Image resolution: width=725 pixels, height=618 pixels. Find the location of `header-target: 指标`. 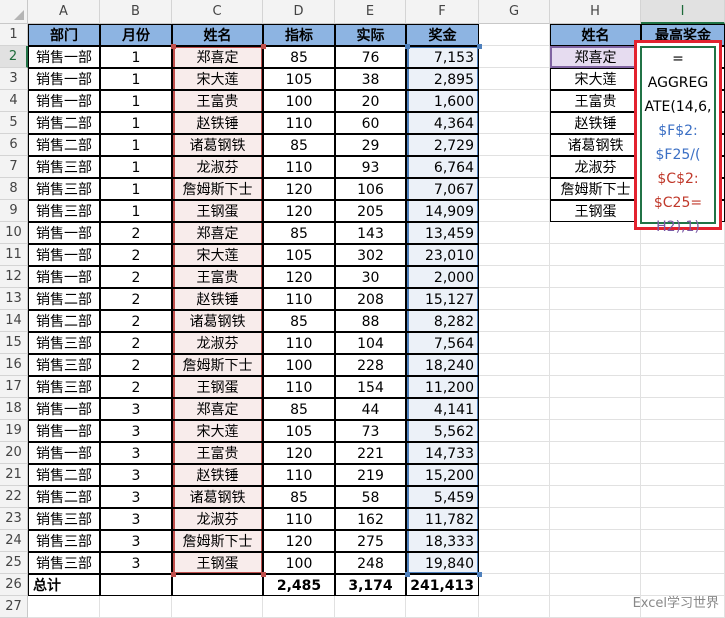

header-target: 指标 is located at coordinates (299, 35).